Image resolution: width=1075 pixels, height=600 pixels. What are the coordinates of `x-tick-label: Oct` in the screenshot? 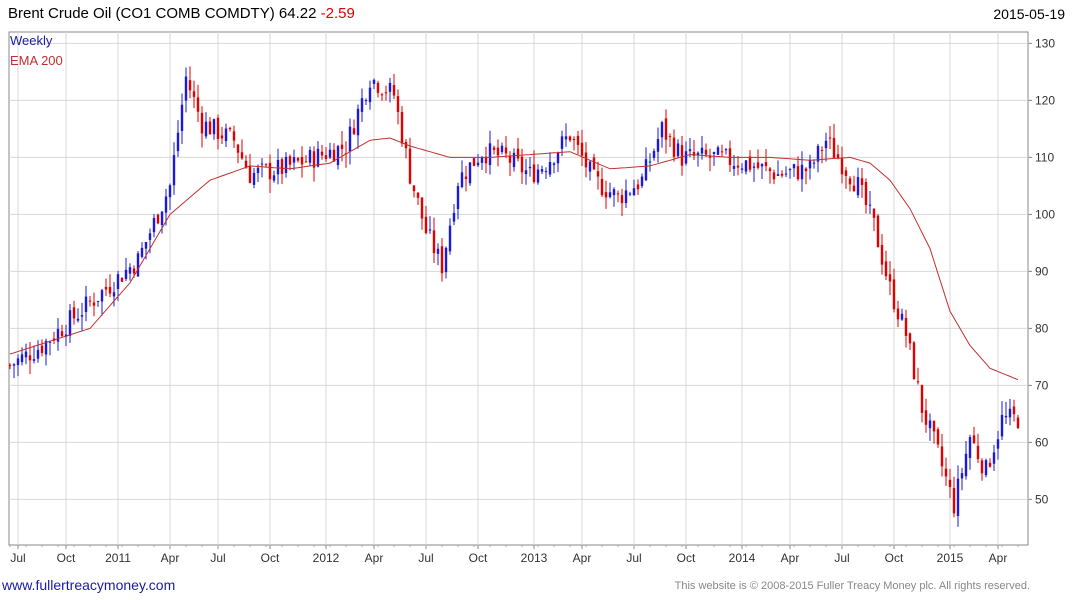 It's located at (270, 558).